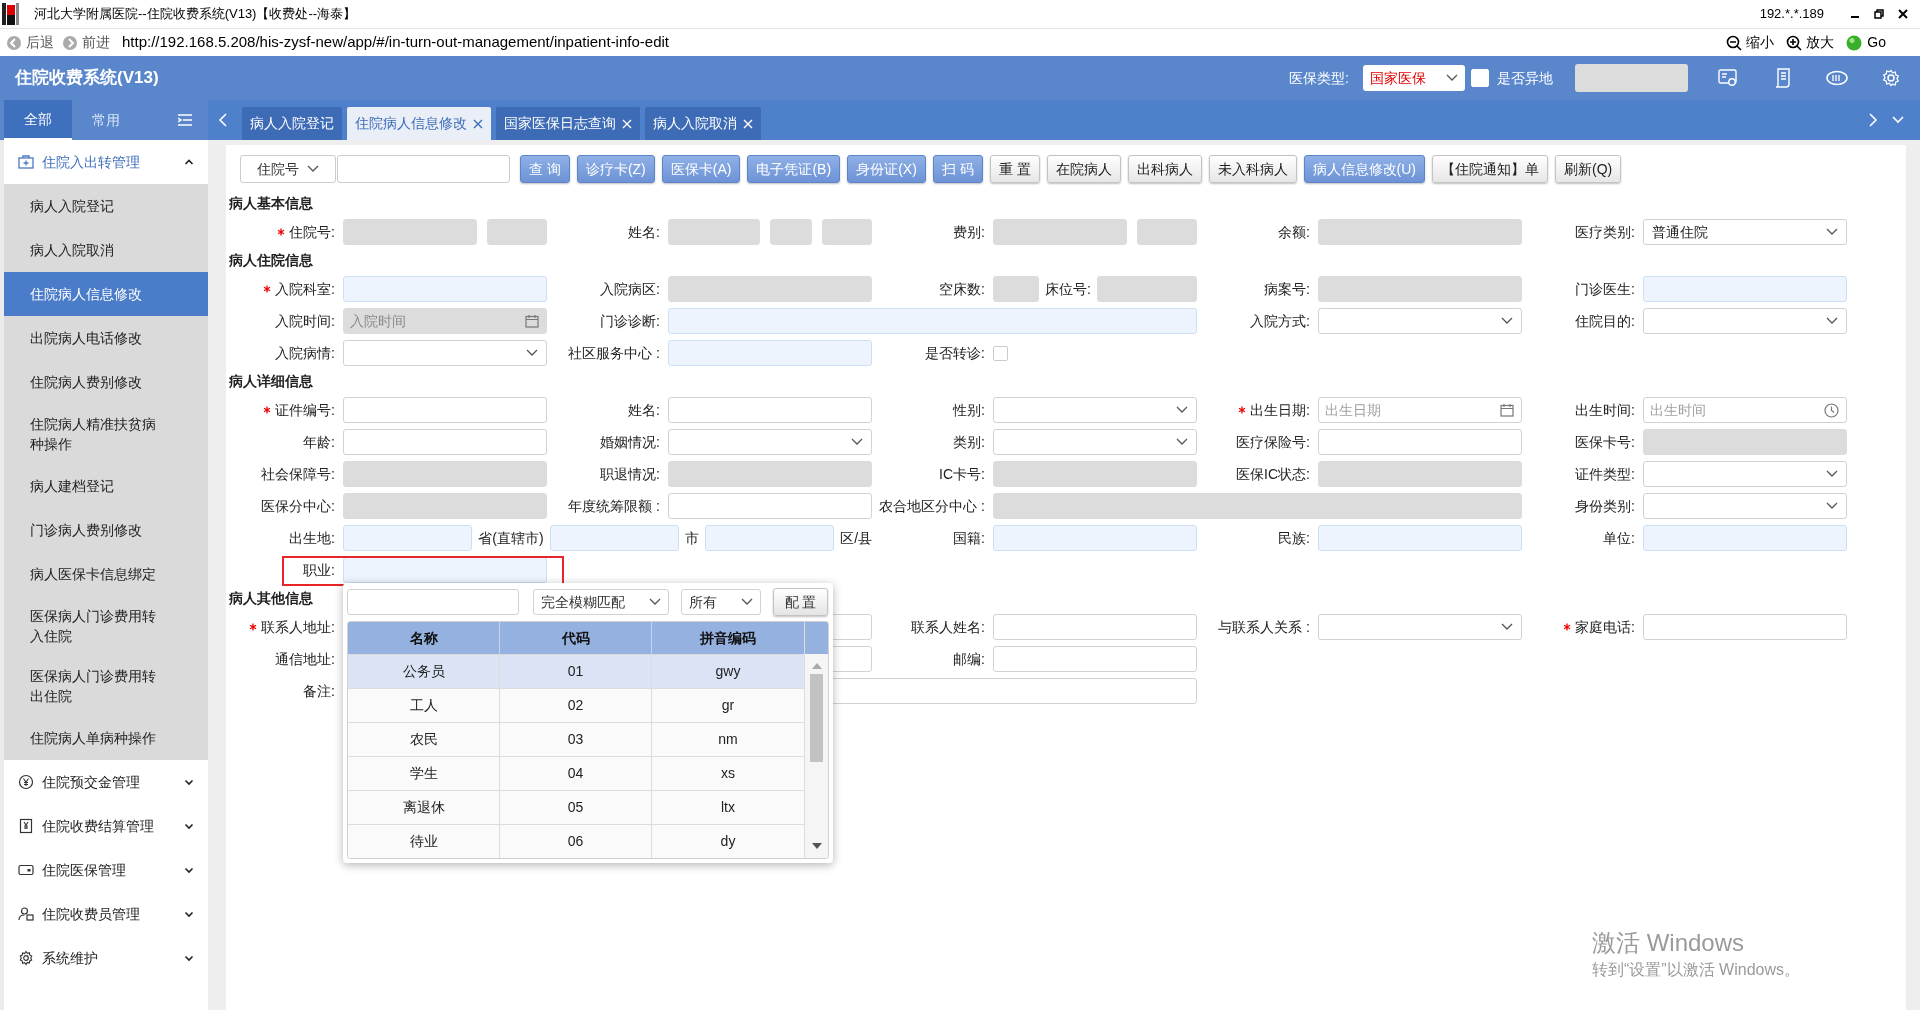 This screenshot has width=1920, height=1010. Describe the element at coordinates (1783, 78) in the screenshot. I see `document-icon` at that location.